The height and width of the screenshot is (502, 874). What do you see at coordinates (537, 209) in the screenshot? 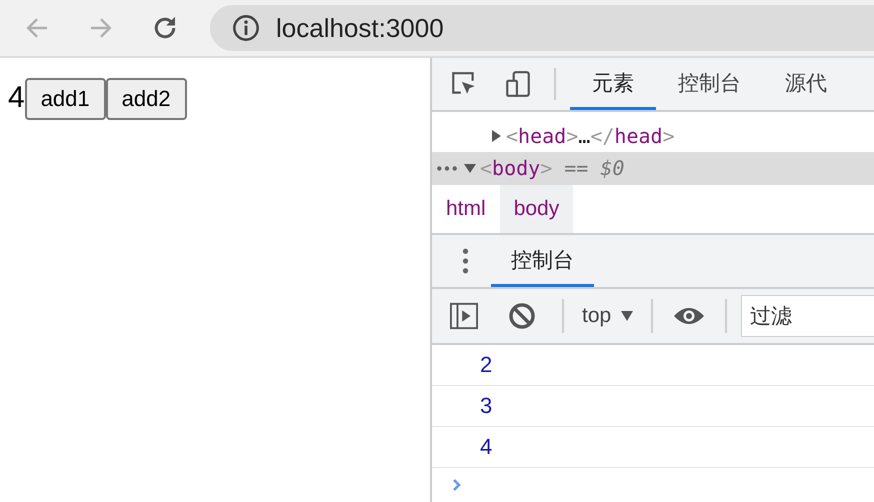
I see `breadcrumb: body` at bounding box center [537, 209].